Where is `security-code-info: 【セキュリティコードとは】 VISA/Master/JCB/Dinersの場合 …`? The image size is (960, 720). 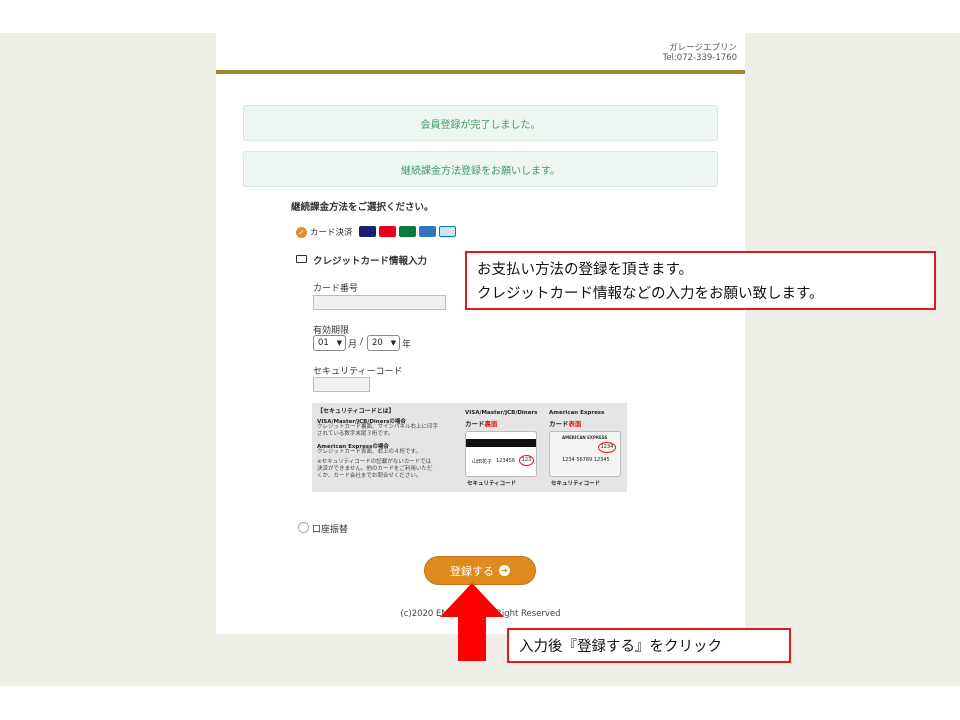 security-code-info: 【セキュリティコードとは】 VISA/Master/JCB/Dinersの場合 … is located at coordinates (469, 447).